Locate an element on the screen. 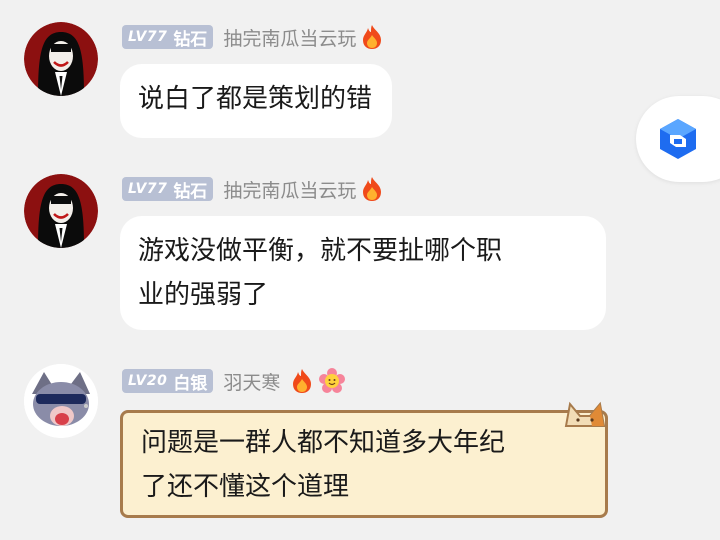 This screenshot has height=540, width=720. floating-app-button is located at coordinates (678, 139).